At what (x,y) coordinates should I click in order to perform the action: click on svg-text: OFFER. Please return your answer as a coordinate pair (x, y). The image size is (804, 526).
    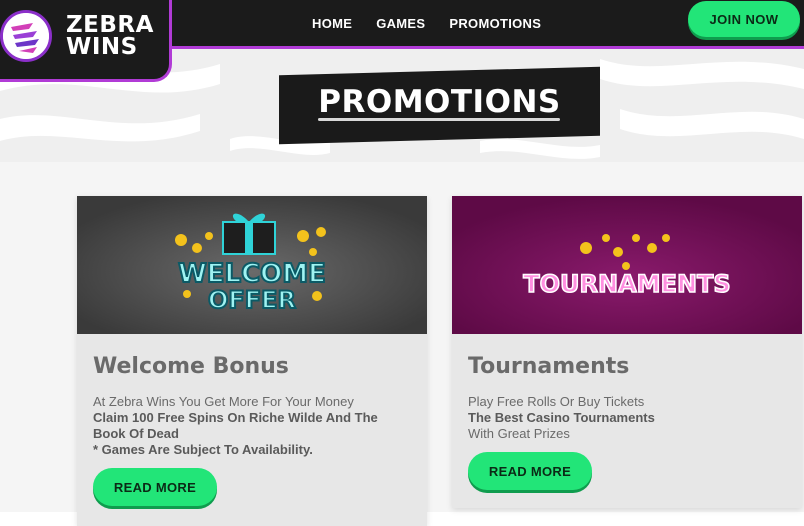
    Looking at the image, I should click on (252, 300).